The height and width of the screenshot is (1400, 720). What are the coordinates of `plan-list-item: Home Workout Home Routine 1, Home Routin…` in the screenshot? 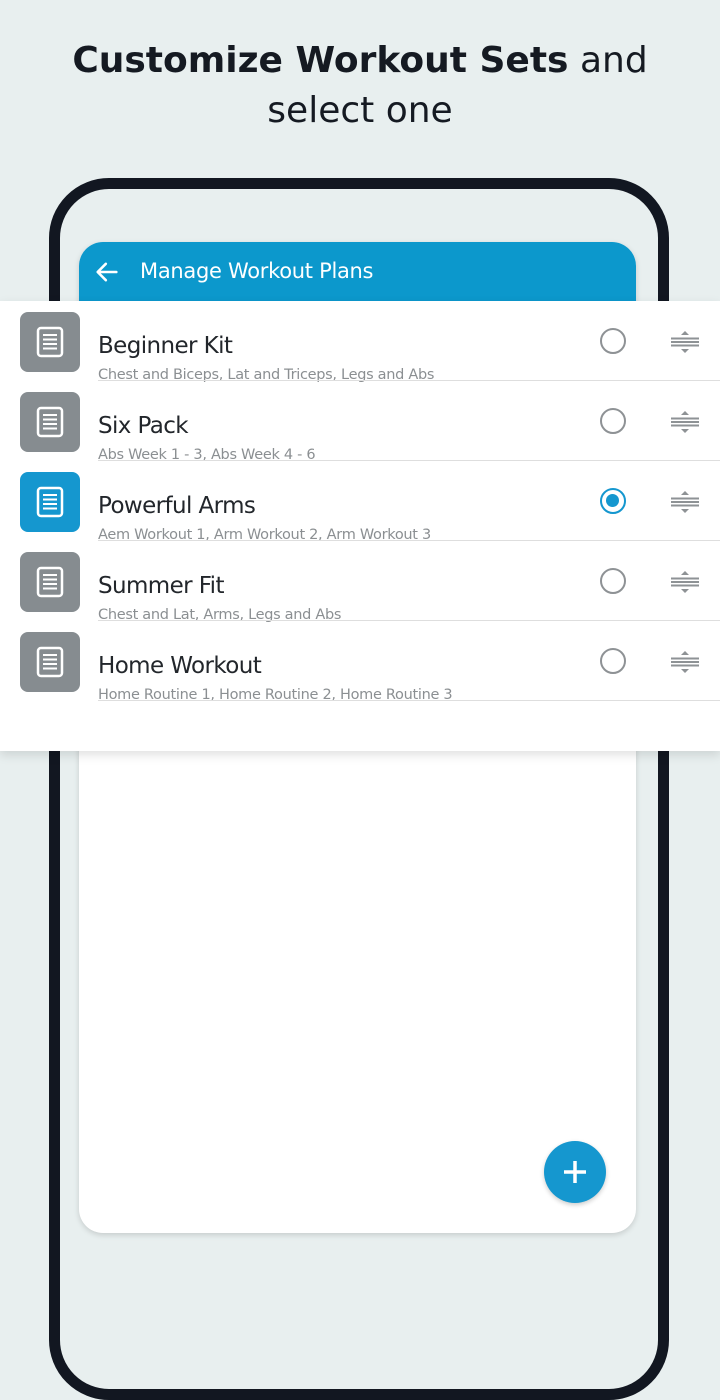 It's located at (360, 662).